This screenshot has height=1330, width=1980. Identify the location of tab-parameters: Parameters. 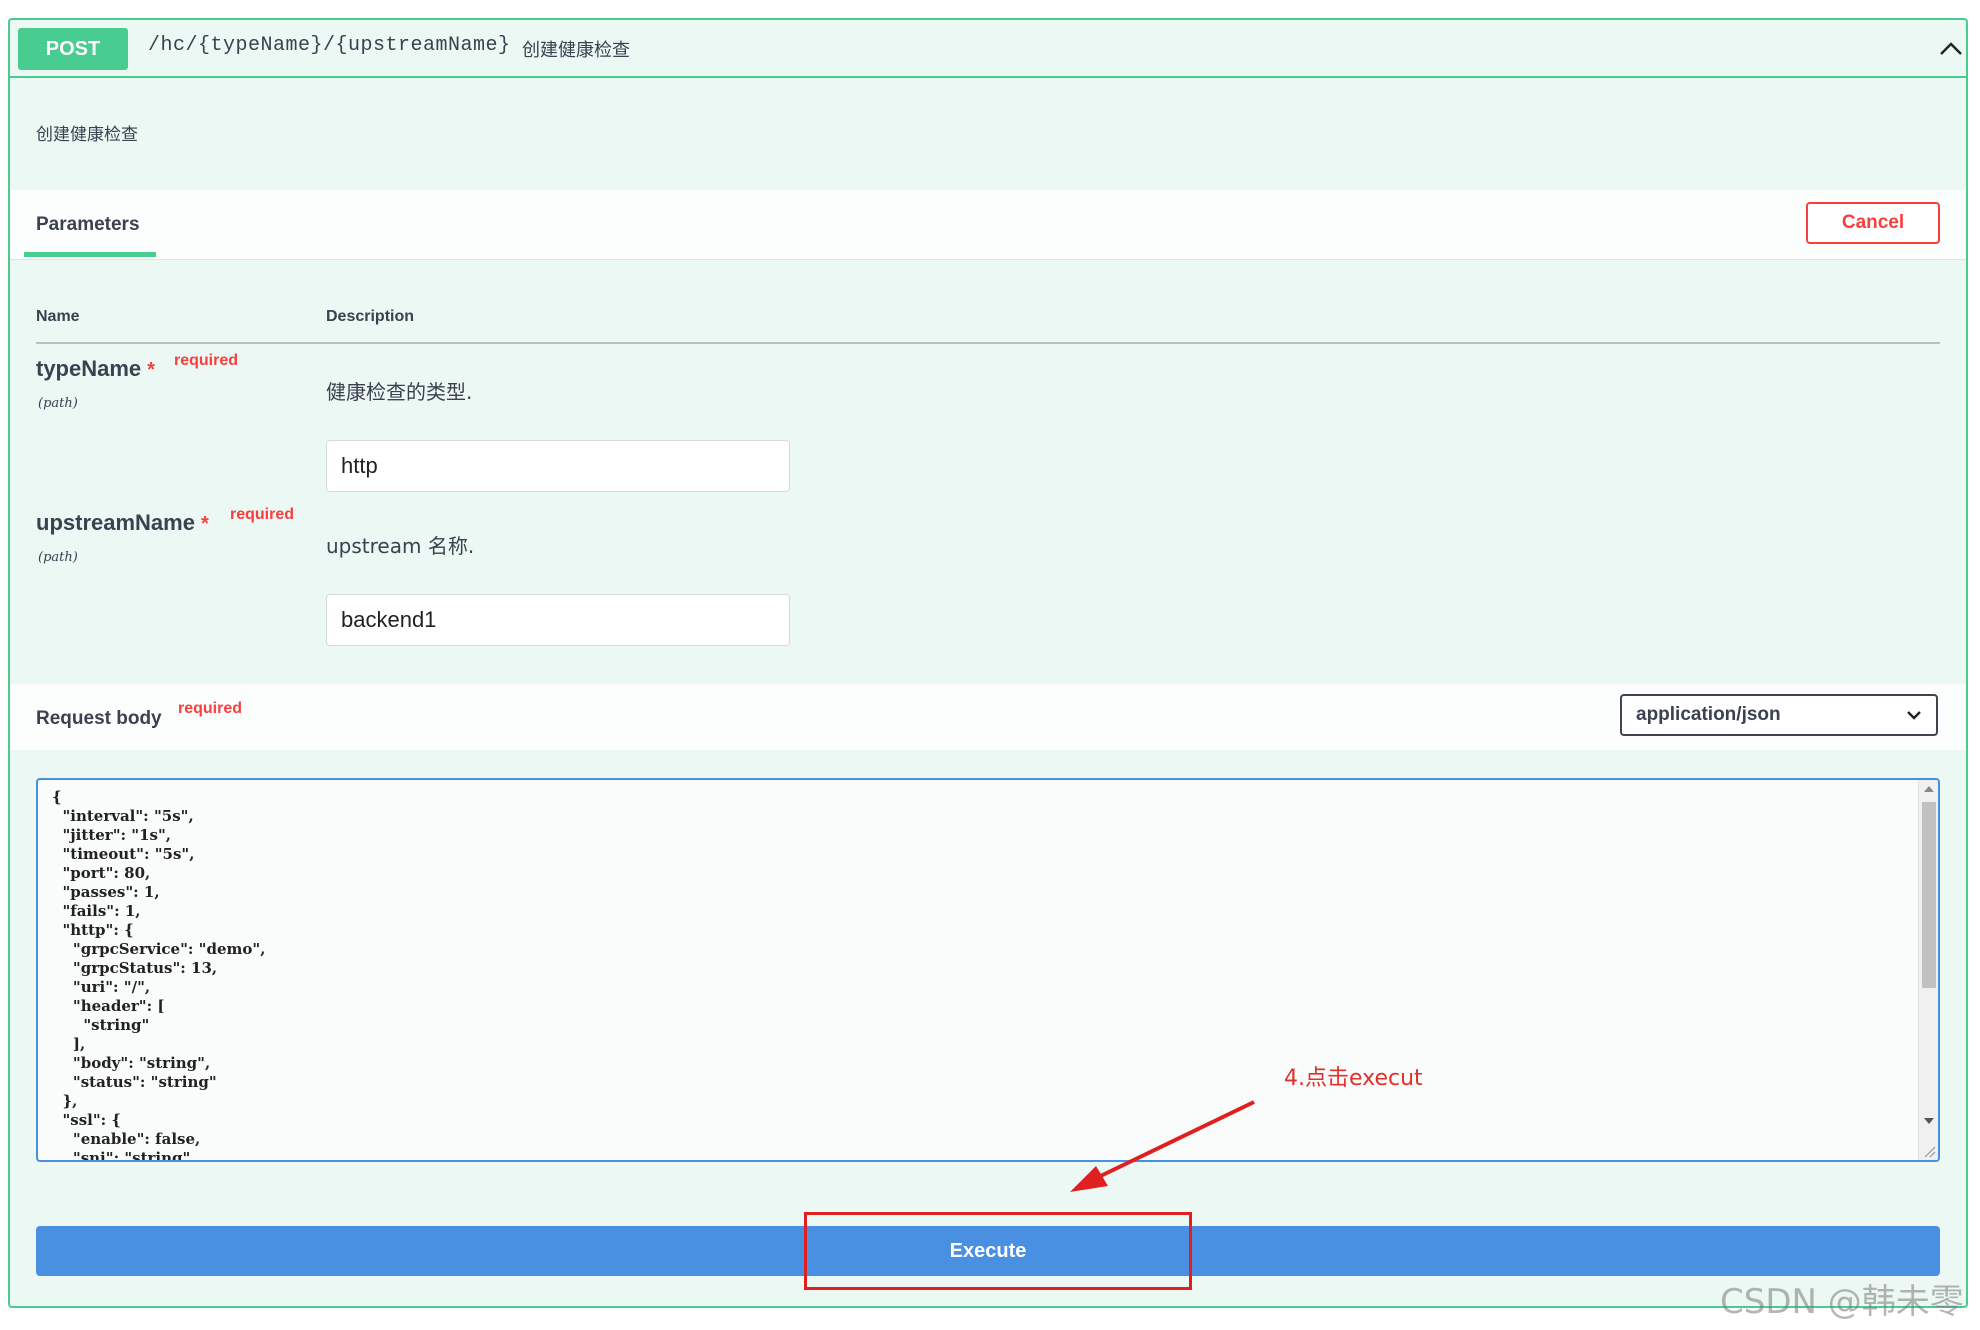
(88, 225).